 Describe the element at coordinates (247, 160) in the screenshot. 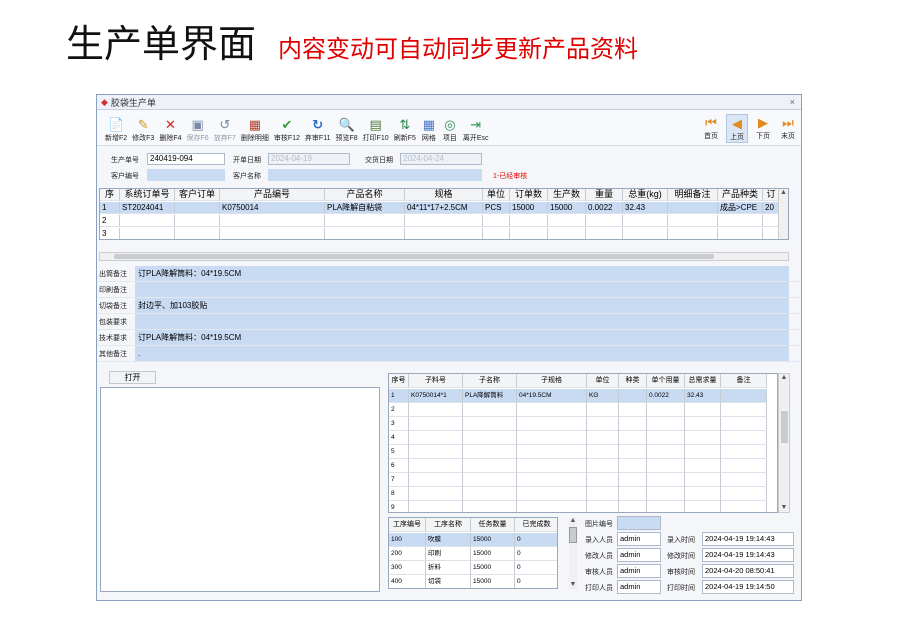

I see `open-date-label: 开单日期` at that location.